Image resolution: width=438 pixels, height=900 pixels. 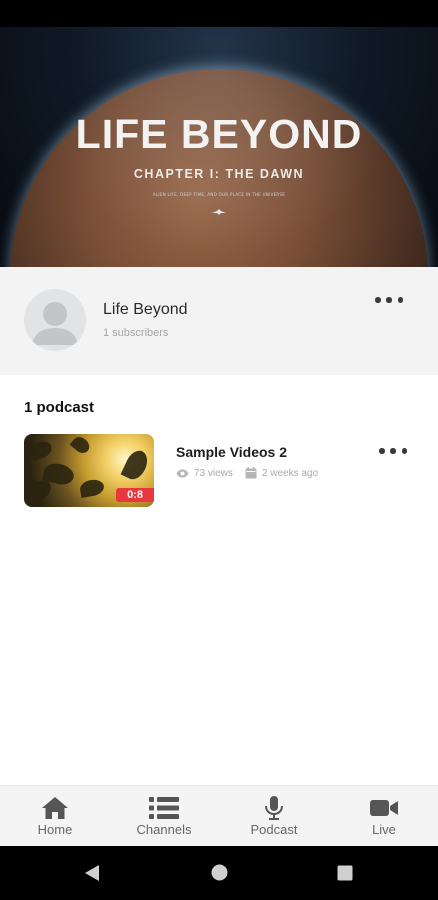 I want to click on channel-more-button, so click(x=389, y=300).